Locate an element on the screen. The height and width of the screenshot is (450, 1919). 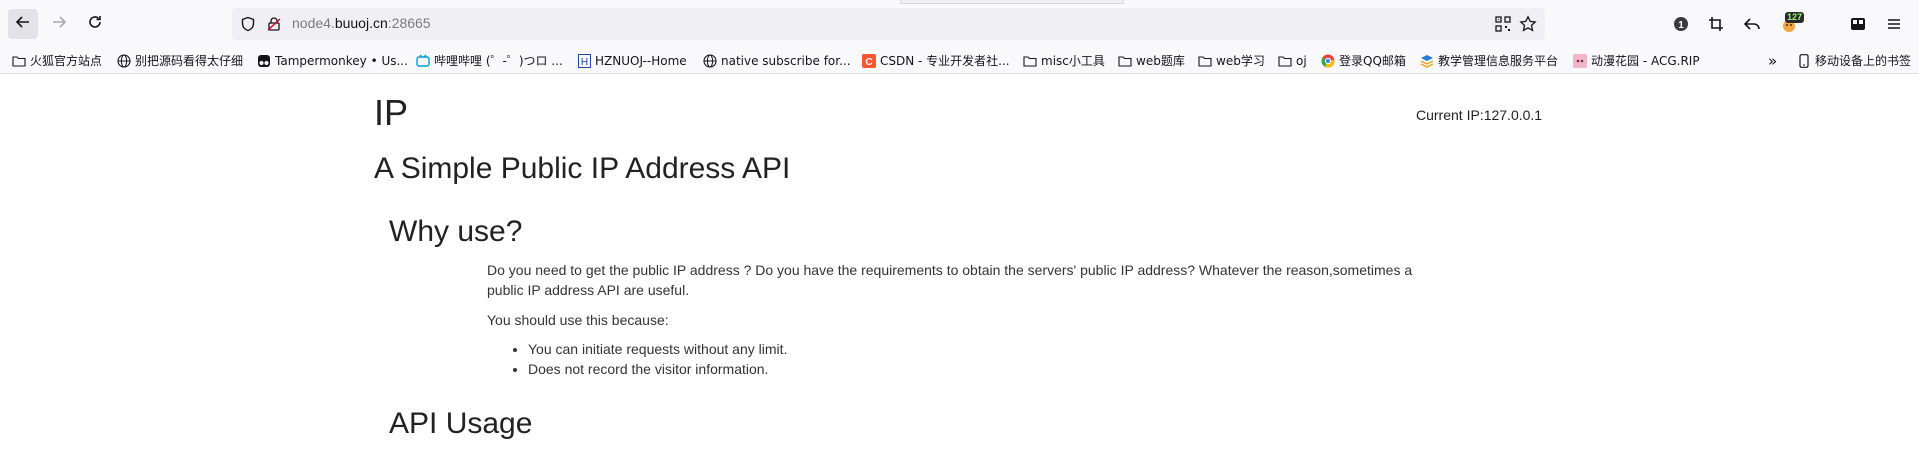
svg-text: 1 is located at coordinates (1681, 25).